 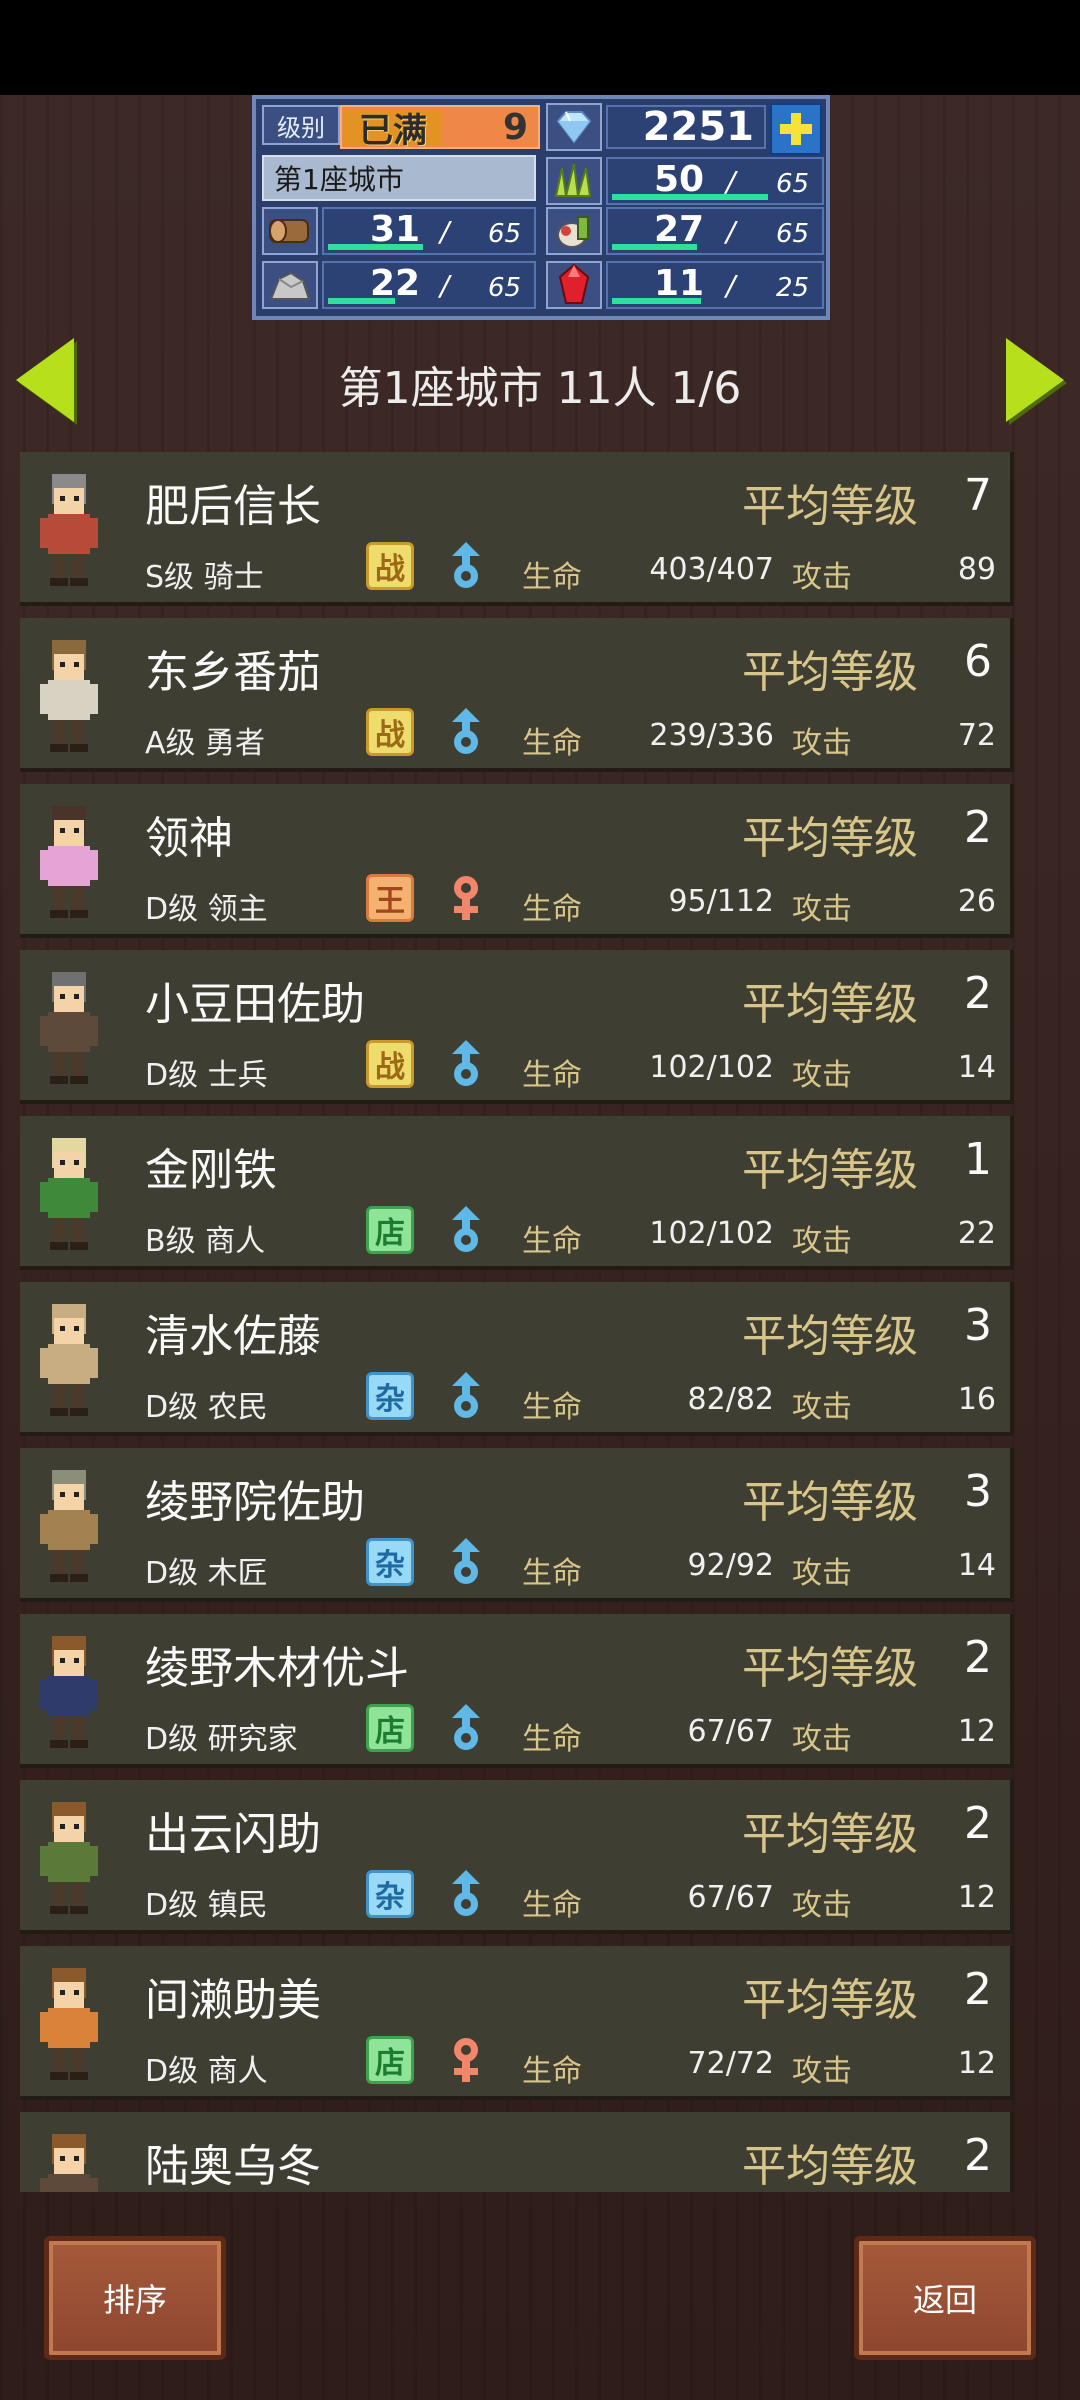 What do you see at coordinates (505, 288) in the screenshot?
I see `ore-max: 65` at bounding box center [505, 288].